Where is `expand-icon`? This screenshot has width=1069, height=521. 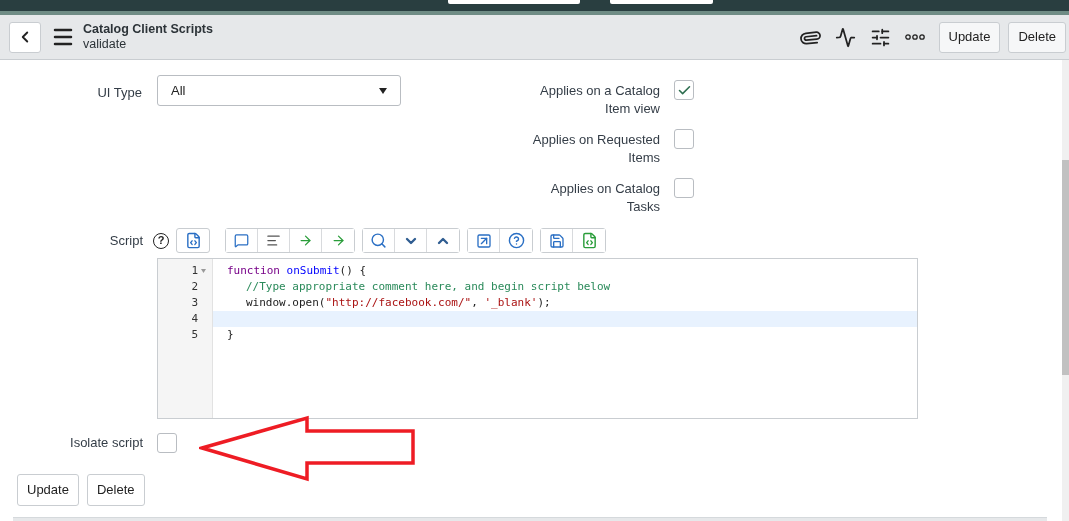 expand-icon is located at coordinates (483, 240).